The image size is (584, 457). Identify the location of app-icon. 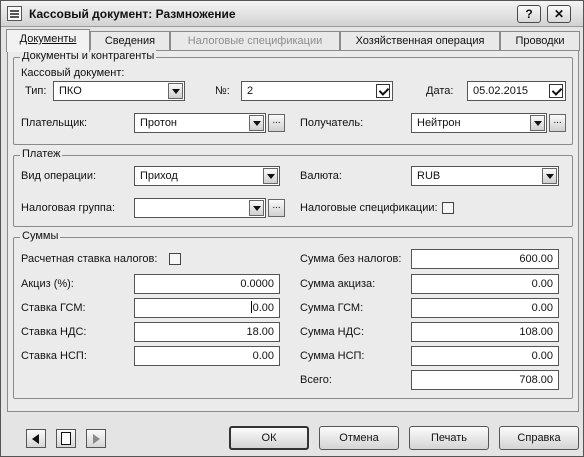
(14, 13).